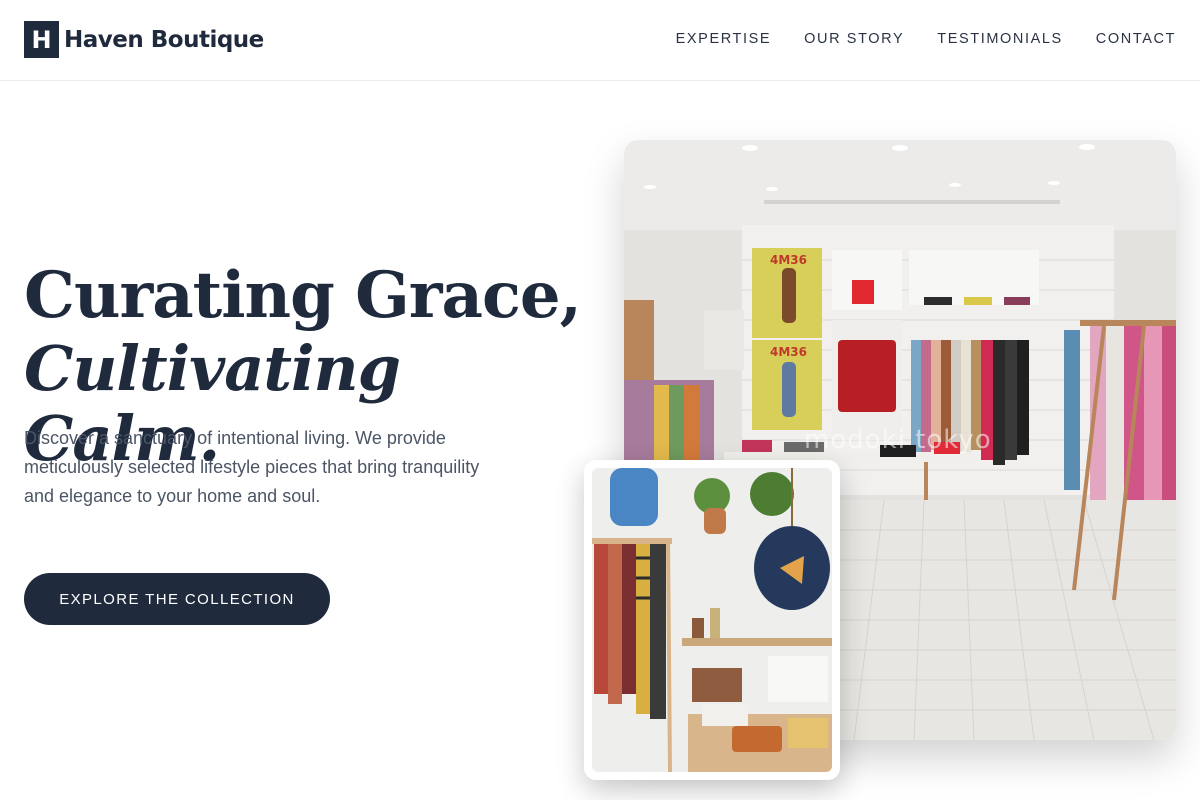 This screenshot has width=1200, height=800. I want to click on explore-collection-button: EXPLORE THE COLLECTION, so click(177, 599).